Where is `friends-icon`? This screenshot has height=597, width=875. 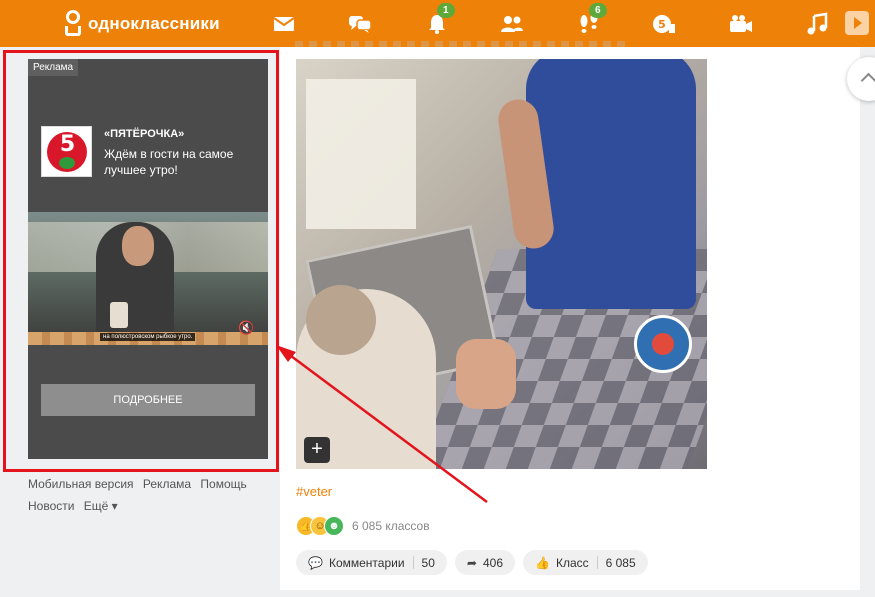
friends-icon is located at coordinates (512, 24).